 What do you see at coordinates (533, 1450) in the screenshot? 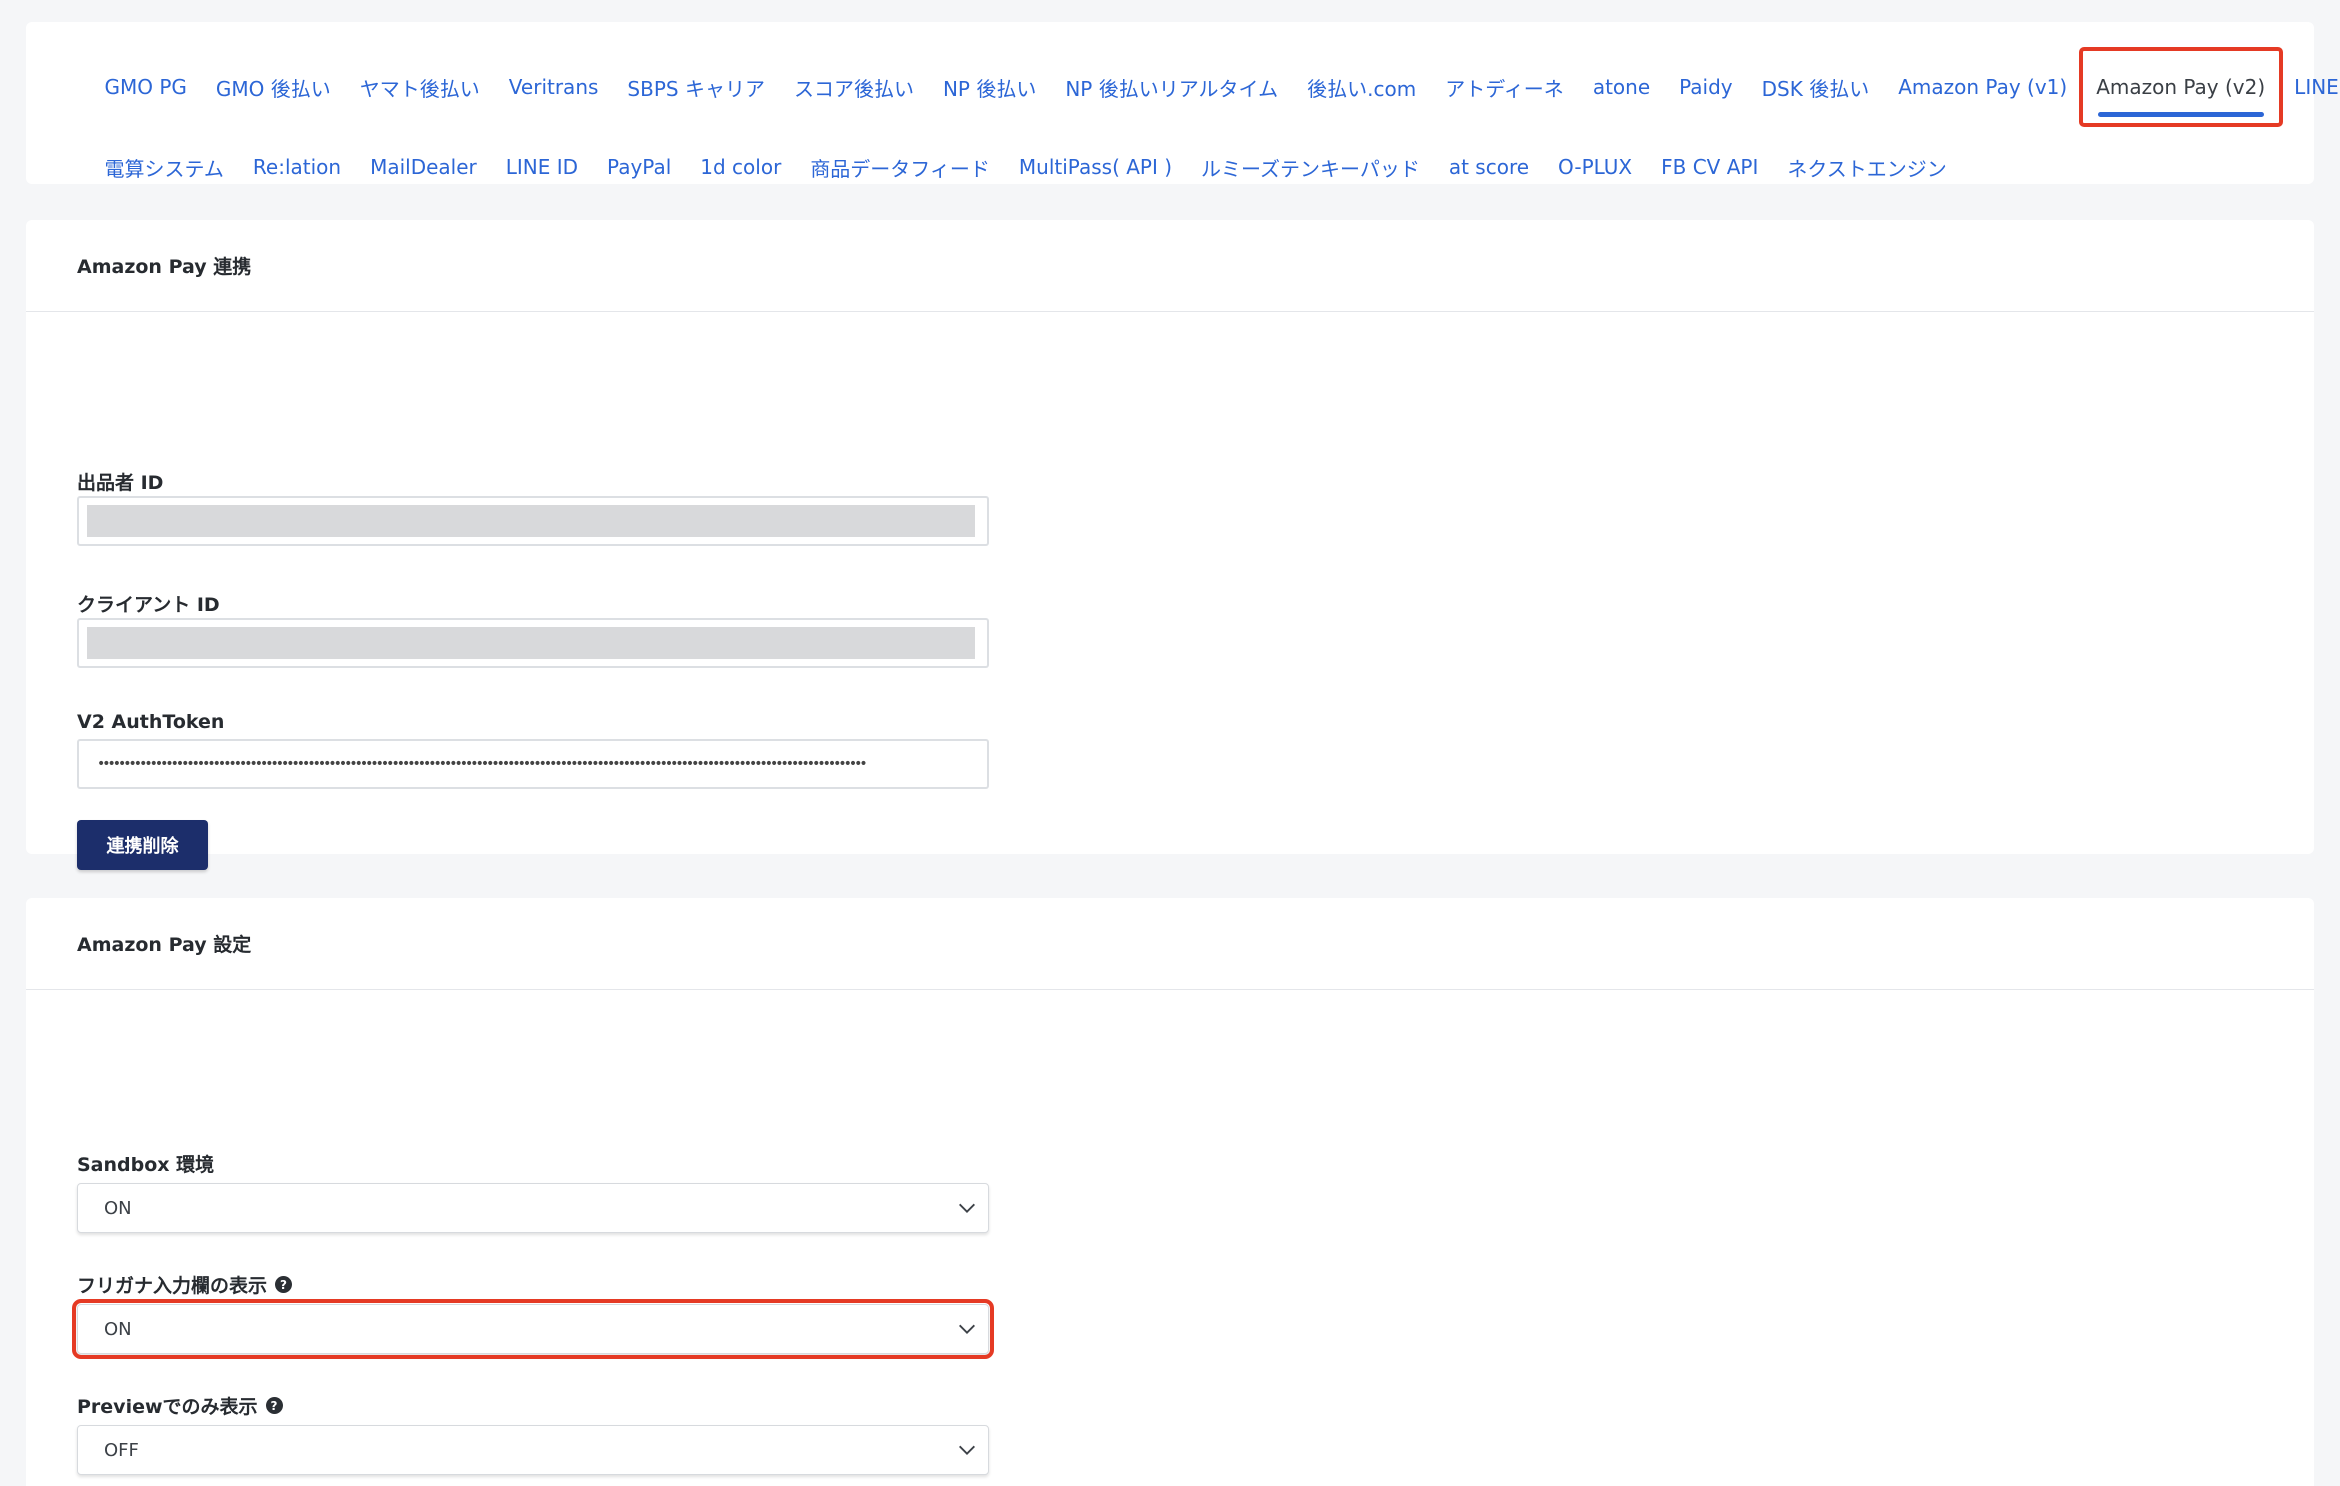
I see `preview-select: OFF` at bounding box center [533, 1450].